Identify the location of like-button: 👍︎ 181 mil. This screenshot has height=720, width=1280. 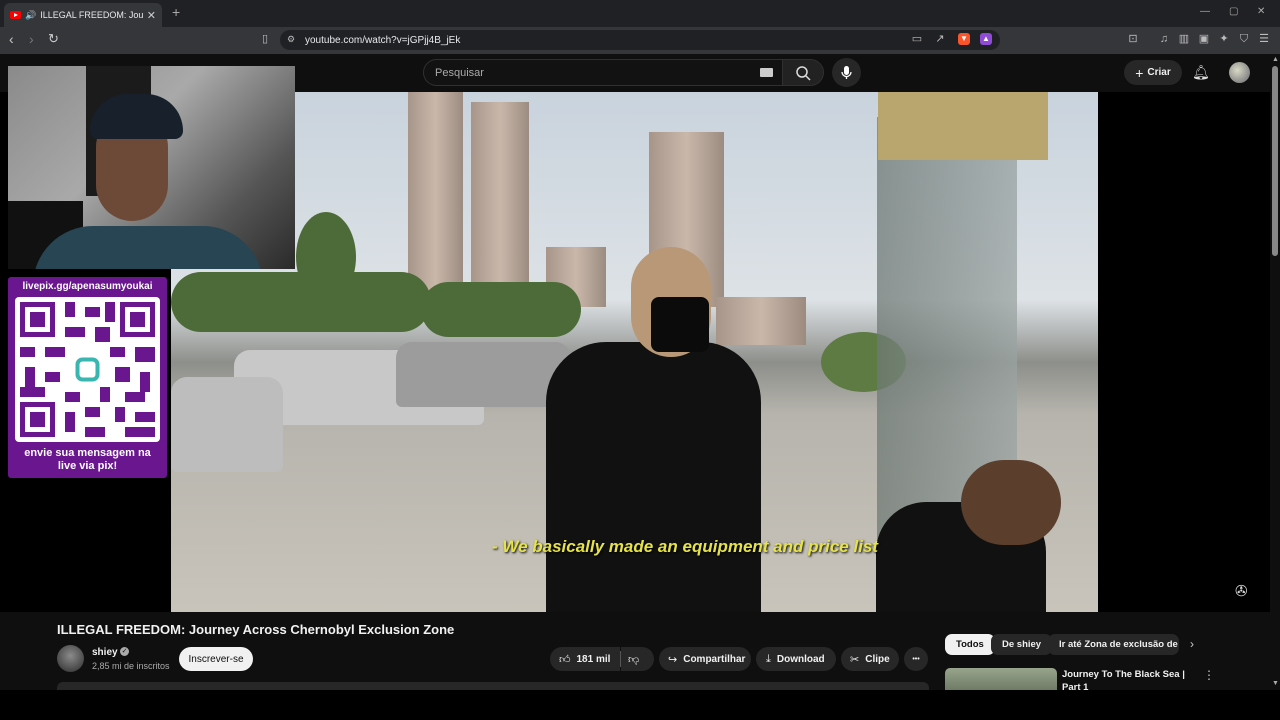
(585, 659).